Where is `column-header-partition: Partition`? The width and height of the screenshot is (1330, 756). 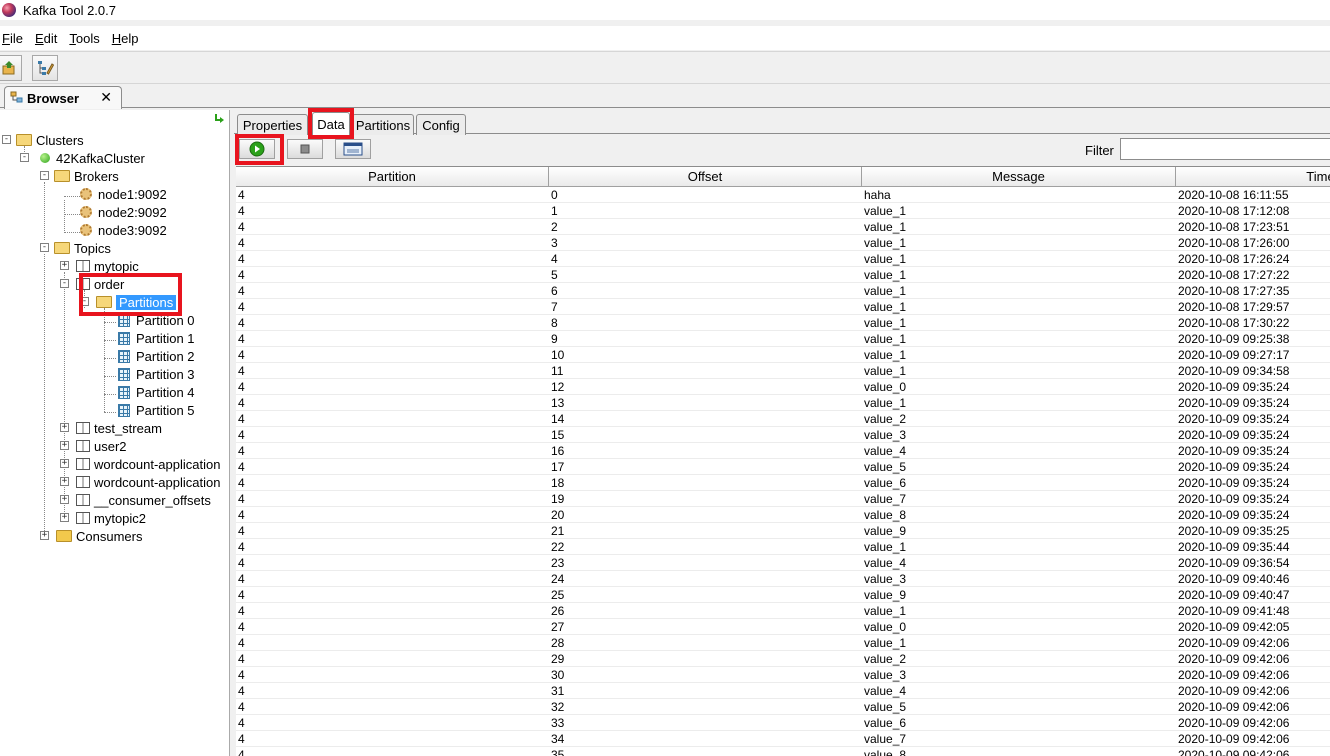
column-header-partition: Partition is located at coordinates (392, 177).